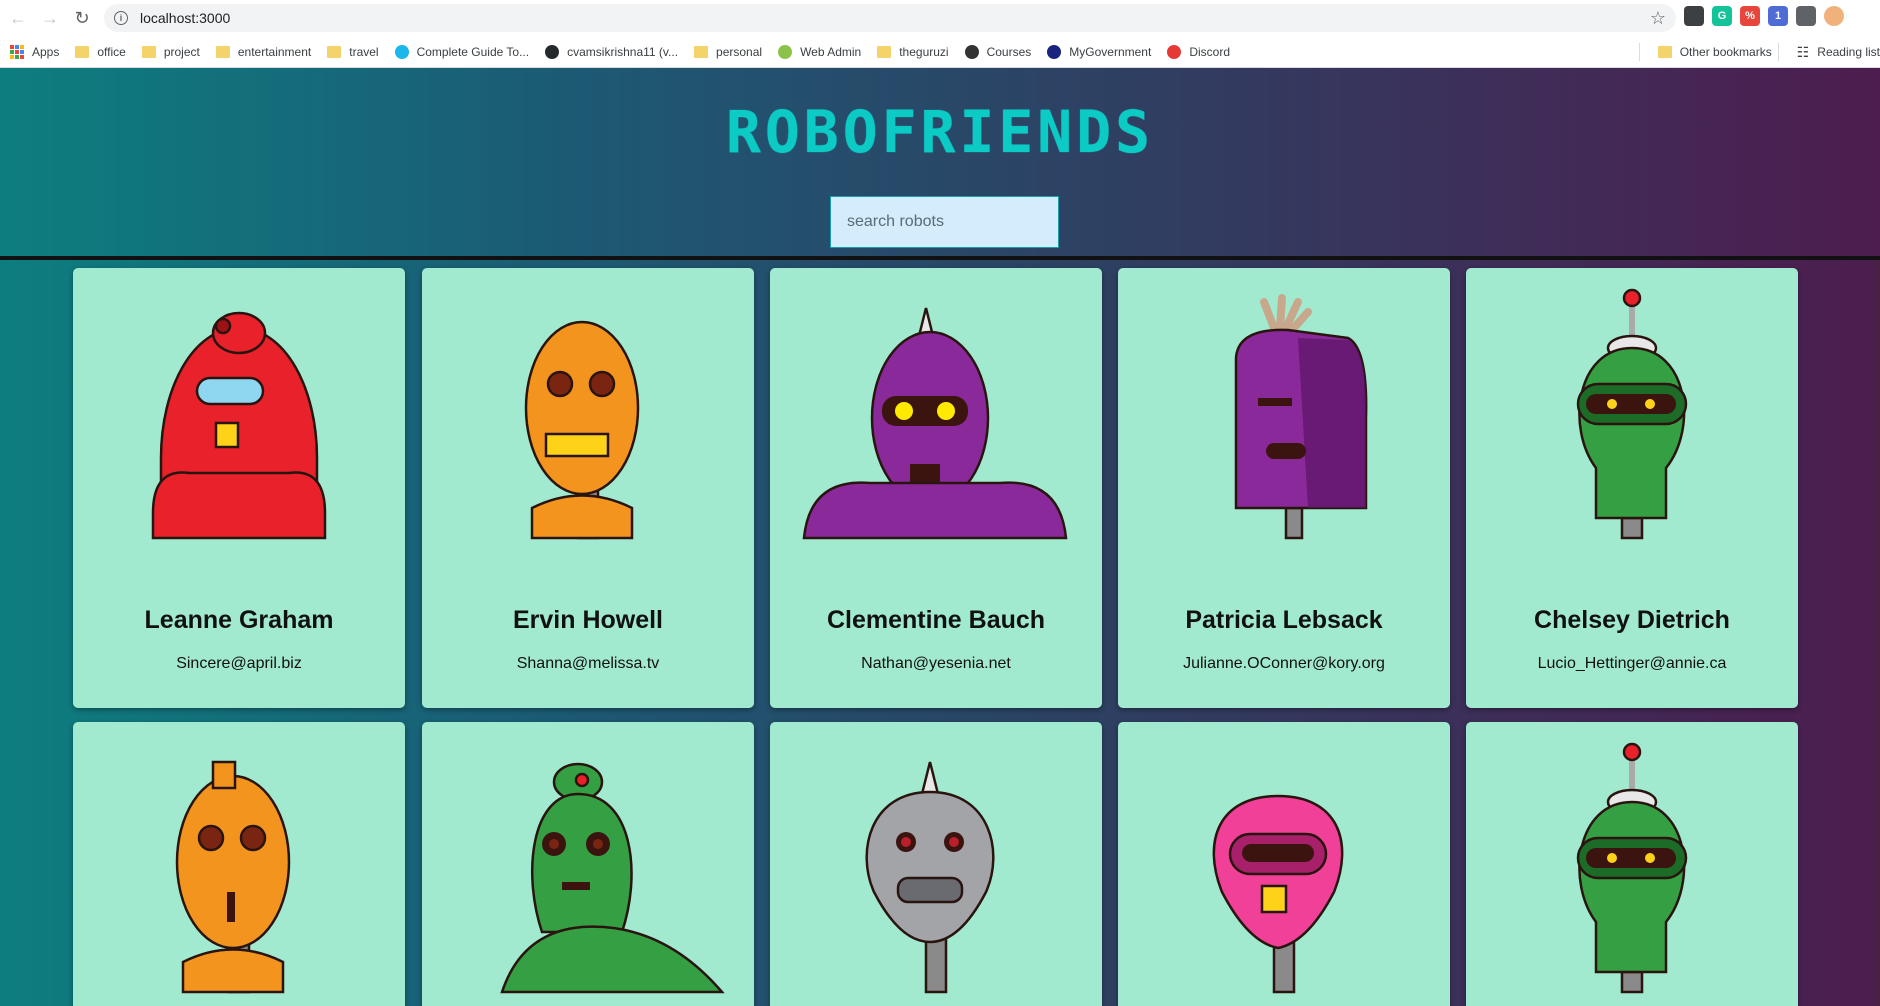 The image size is (1880, 1006). I want to click on robot-email: Julianne.OConner@kory.org, so click(1284, 663).